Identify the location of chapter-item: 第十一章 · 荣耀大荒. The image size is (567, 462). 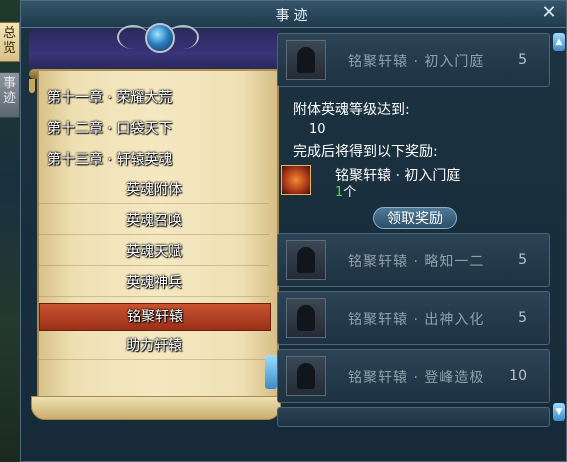
(157, 98).